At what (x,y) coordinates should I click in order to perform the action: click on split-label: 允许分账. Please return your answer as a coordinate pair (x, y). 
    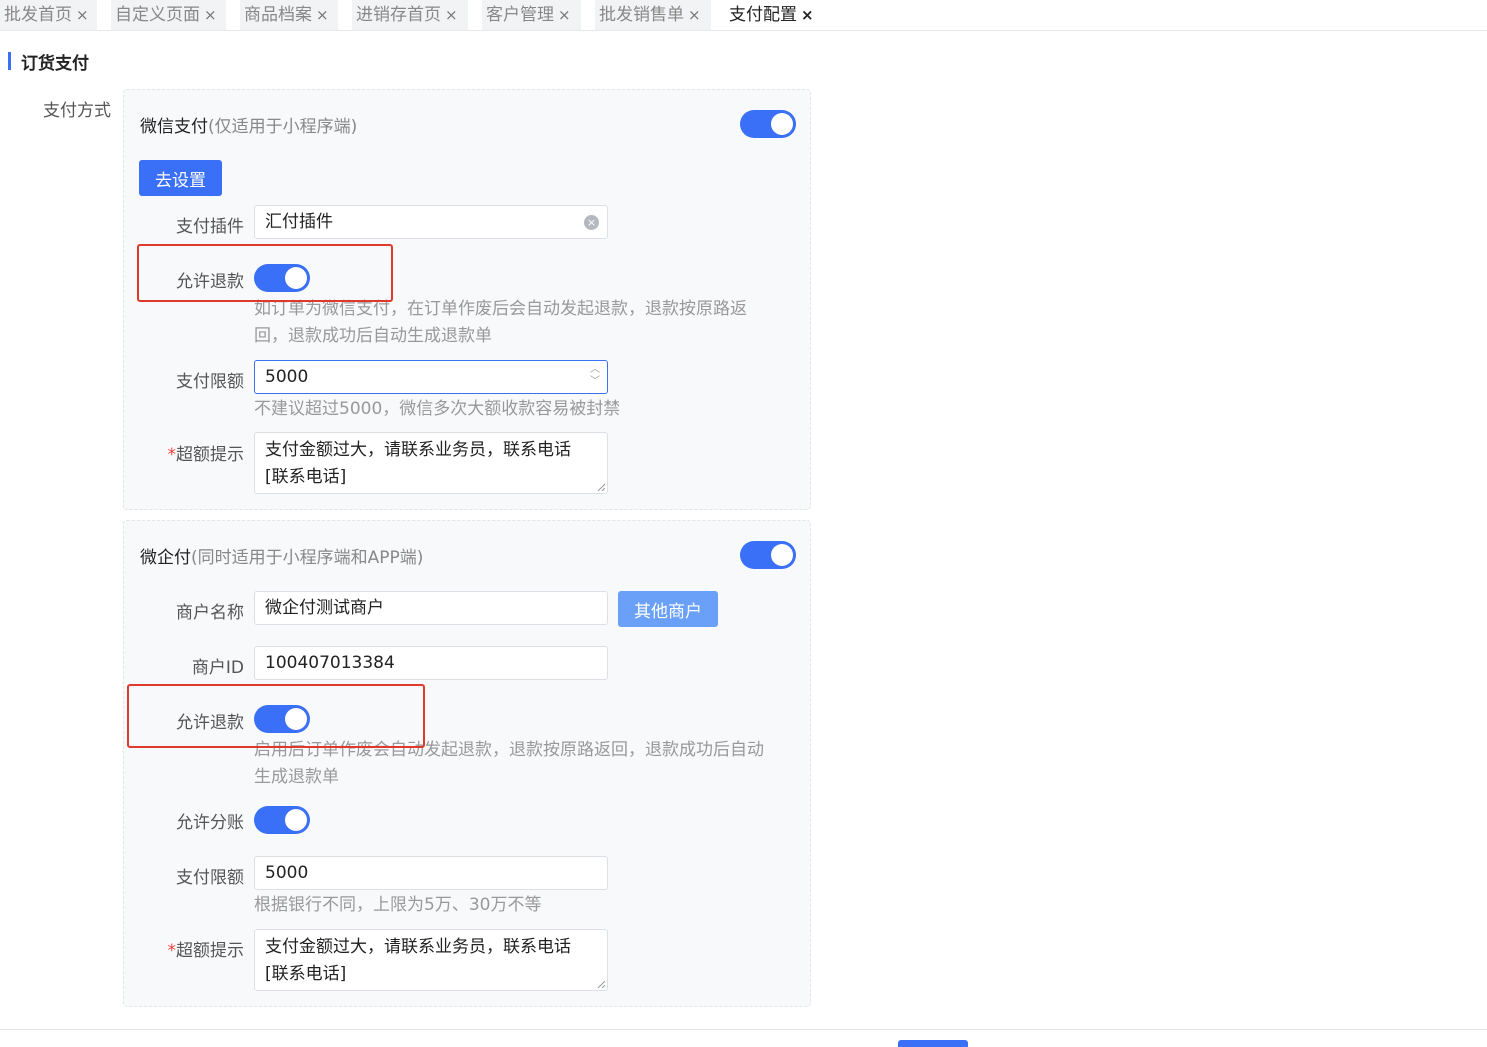
    Looking at the image, I should click on (210, 823).